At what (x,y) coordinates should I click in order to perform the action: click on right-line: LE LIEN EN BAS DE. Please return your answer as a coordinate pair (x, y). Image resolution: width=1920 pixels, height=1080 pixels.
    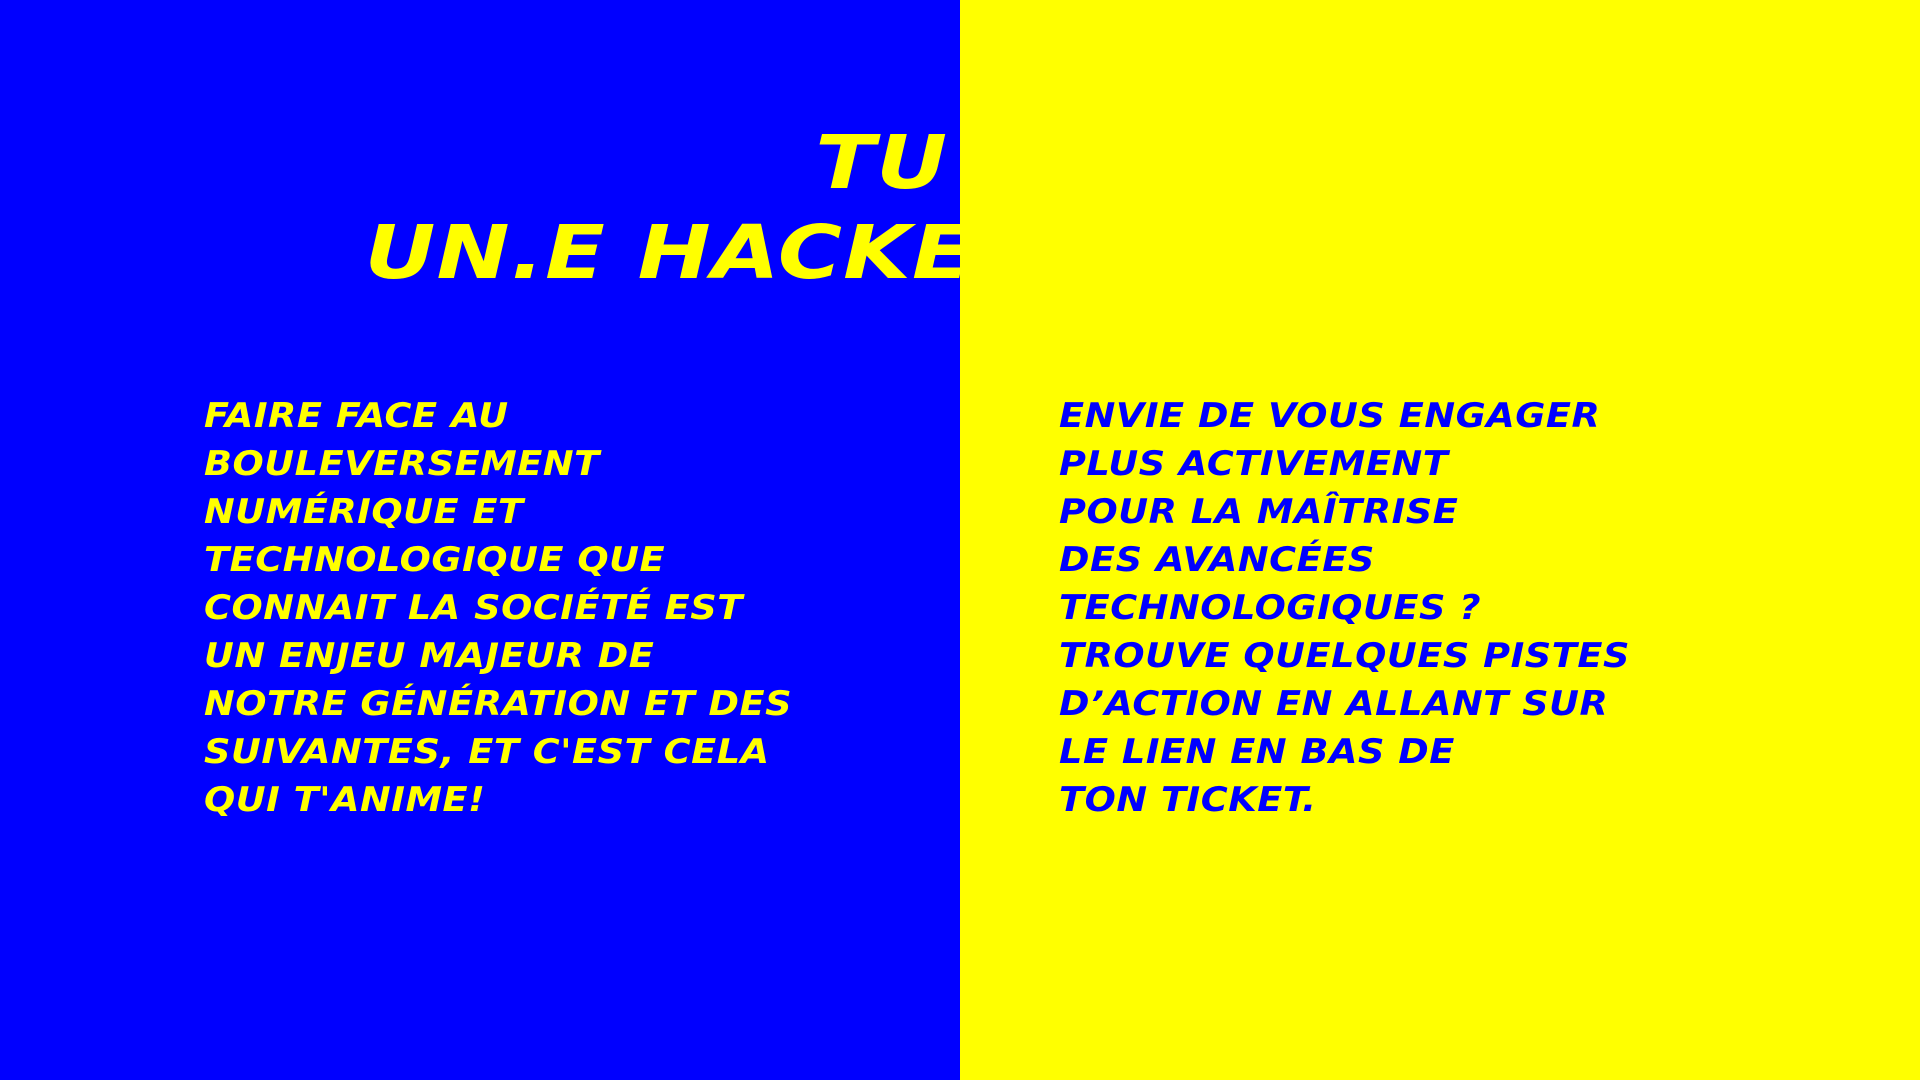
    Looking at the image, I should click on (1257, 752).